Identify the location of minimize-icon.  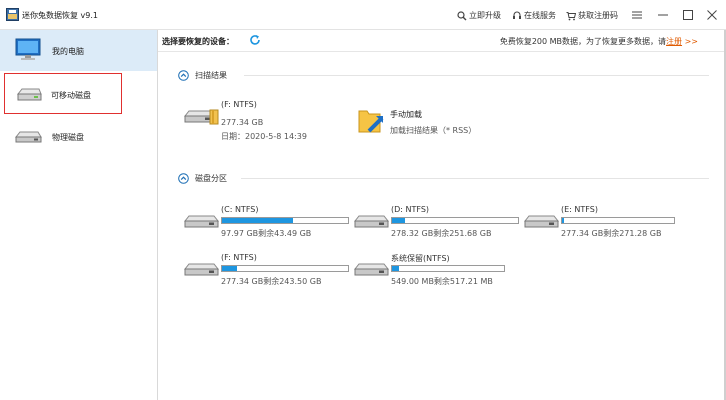
(663, 15).